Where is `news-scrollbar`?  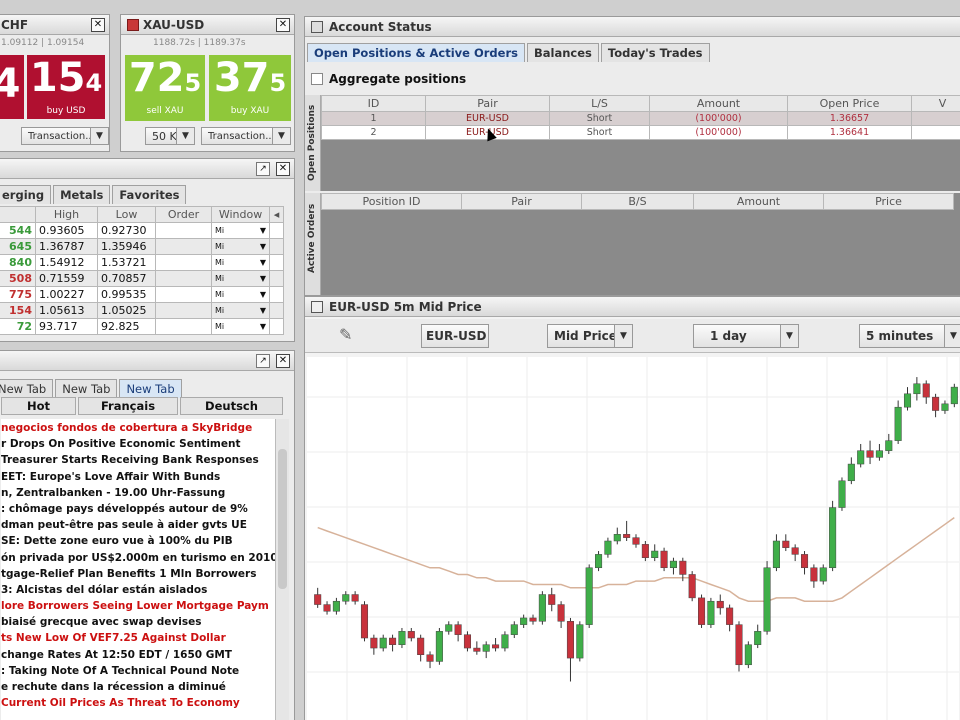 news-scrollbar is located at coordinates (282, 569).